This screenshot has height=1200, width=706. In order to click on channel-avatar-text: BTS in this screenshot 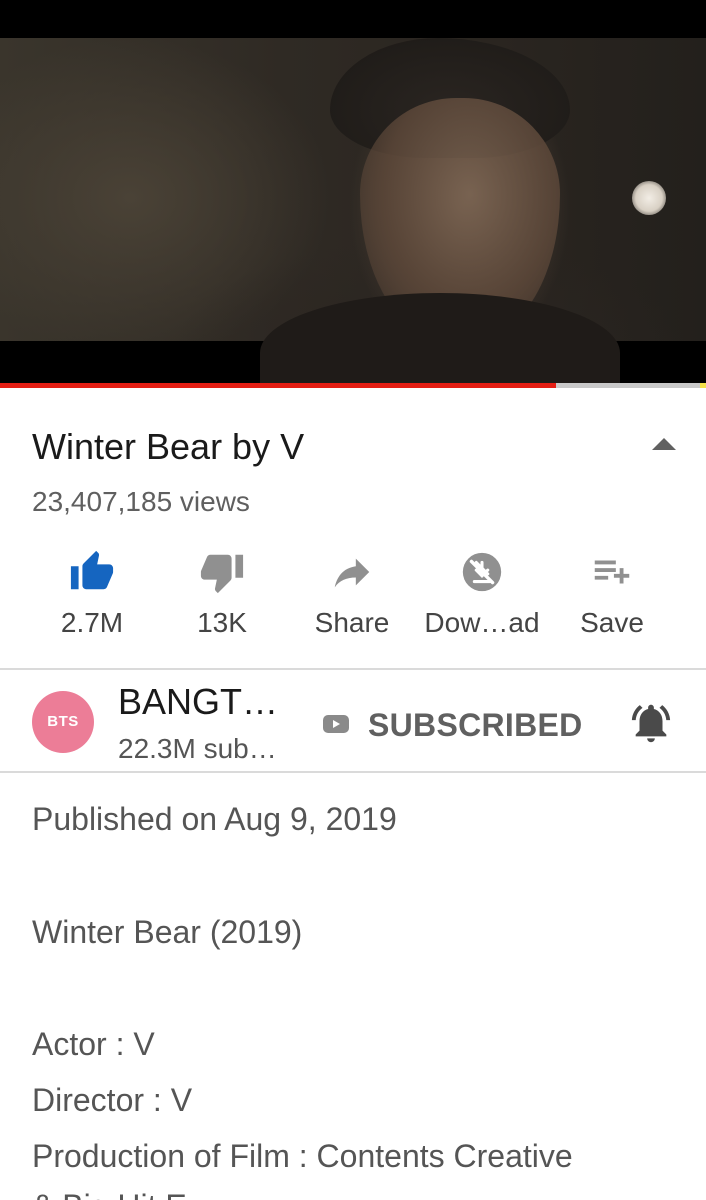, I will do `click(63, 721)`.